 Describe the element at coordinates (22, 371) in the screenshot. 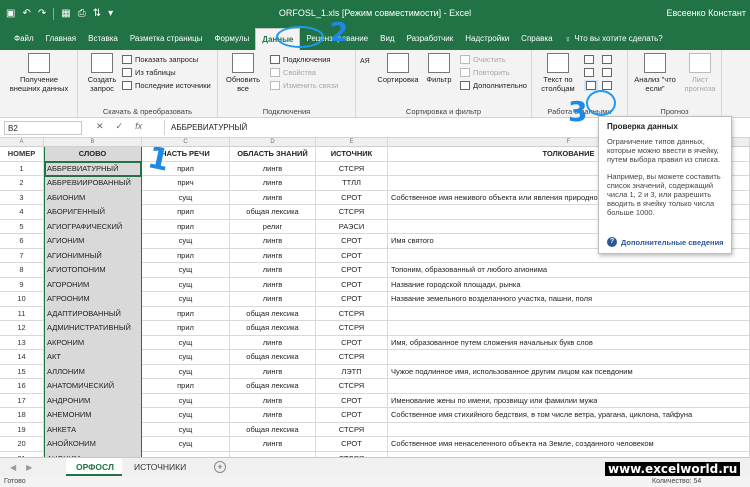

I see `cell-a: 15` at that location.